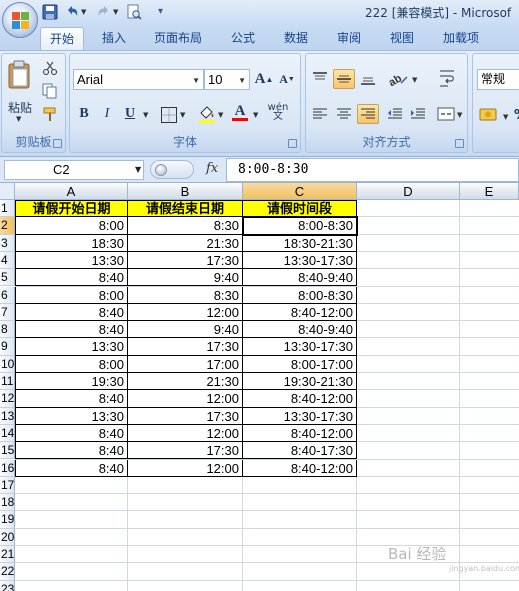  I want to click on cell-b16: 12:00, so click(185, 468).